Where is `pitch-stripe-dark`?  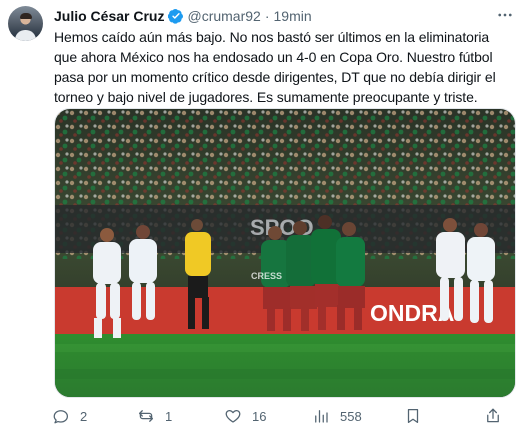 pitch-stripe-dark is located at coordinates (285, 374).